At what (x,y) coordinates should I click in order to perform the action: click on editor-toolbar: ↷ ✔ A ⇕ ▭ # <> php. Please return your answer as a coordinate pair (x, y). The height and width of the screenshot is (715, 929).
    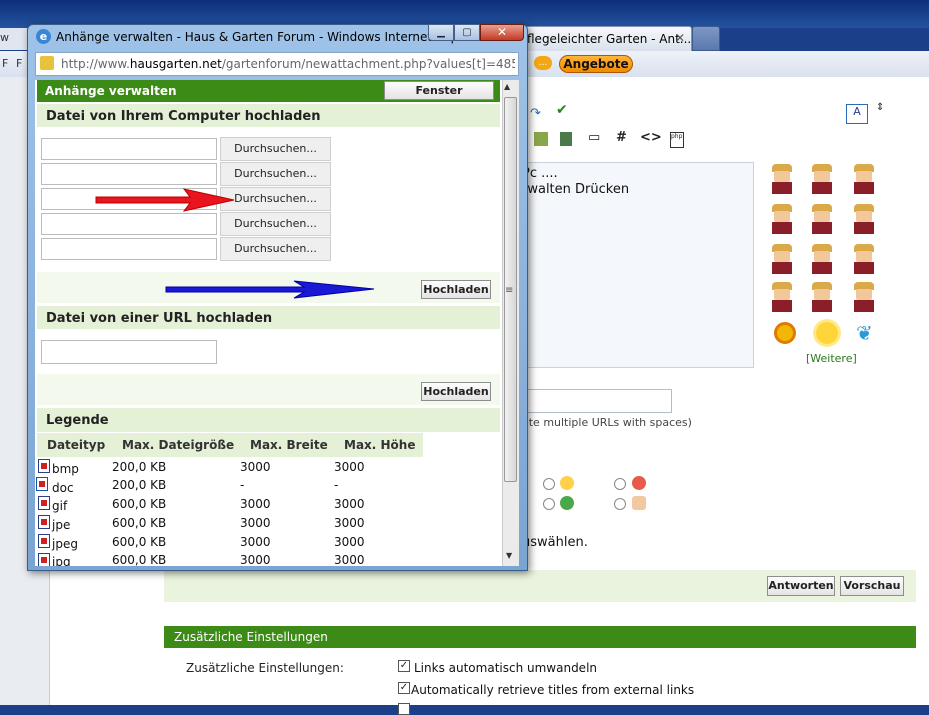
    Looking at the image, I should click on (720, 130).